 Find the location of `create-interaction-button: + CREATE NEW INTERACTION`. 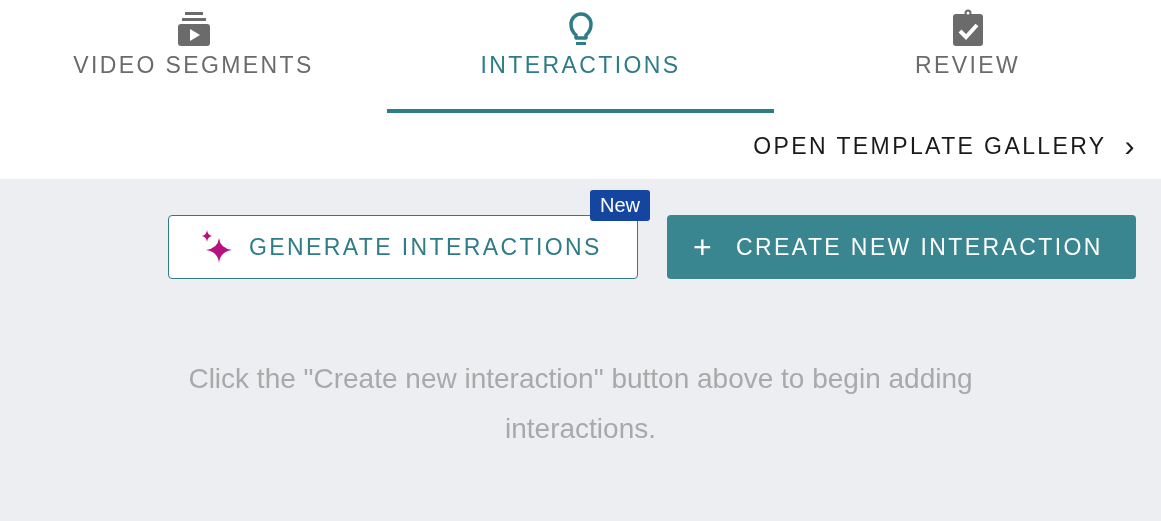

create-interaction-button: + CREATE NEW INTERACTION is located at coordinates (901, 247).